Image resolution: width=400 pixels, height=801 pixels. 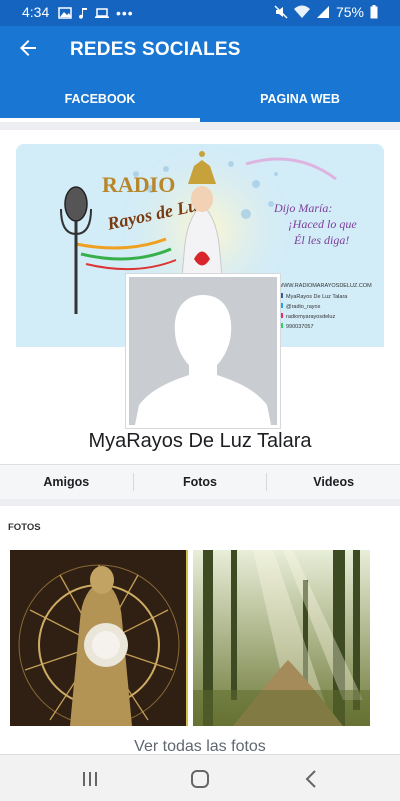 I want to click on cover-contact-web: WWW.RADIOMARAYOSDELUZ.COM, so click(x=325, y=286).